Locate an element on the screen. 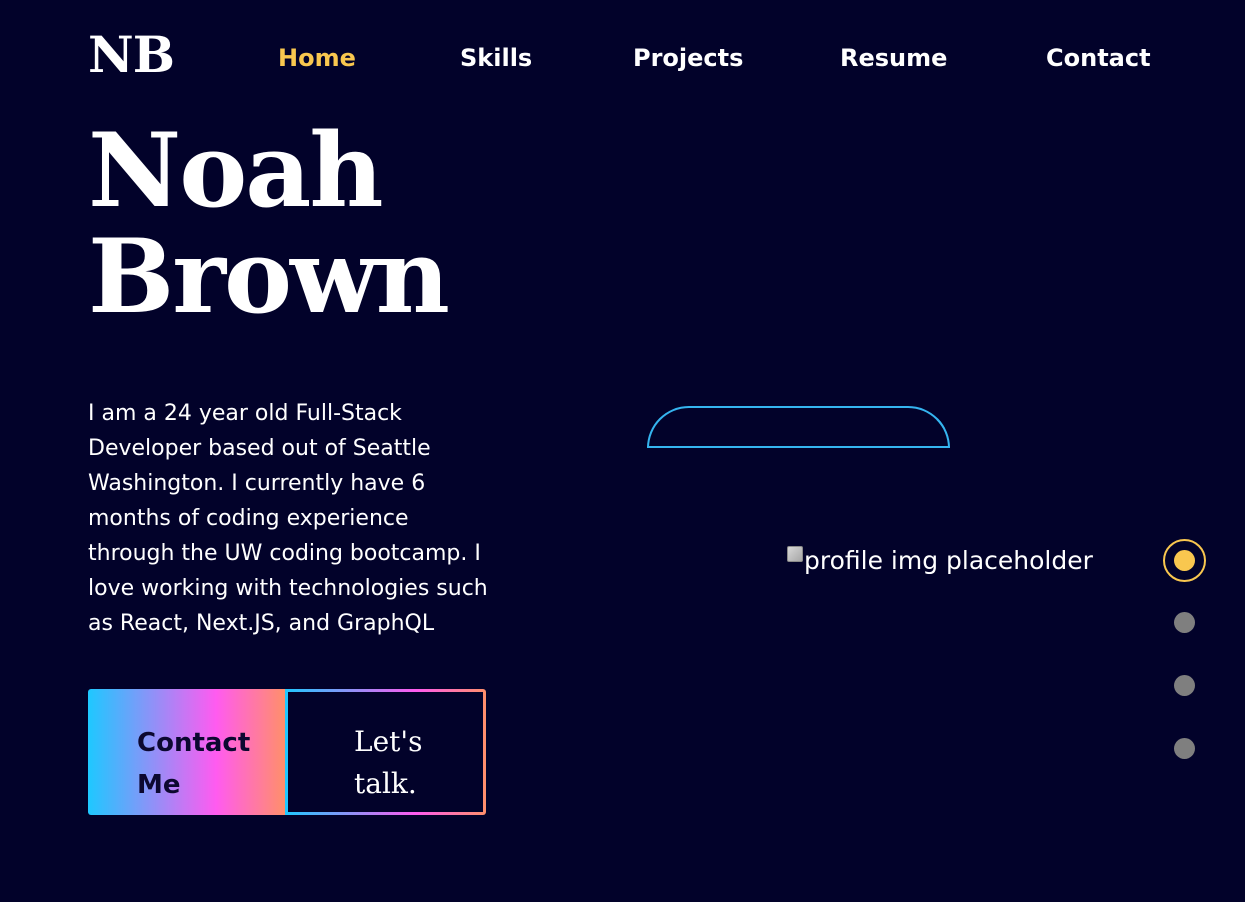 This screenshot has width=1245, height=902. nav-link-contact: Contact is located at coordinates (1098, 58).